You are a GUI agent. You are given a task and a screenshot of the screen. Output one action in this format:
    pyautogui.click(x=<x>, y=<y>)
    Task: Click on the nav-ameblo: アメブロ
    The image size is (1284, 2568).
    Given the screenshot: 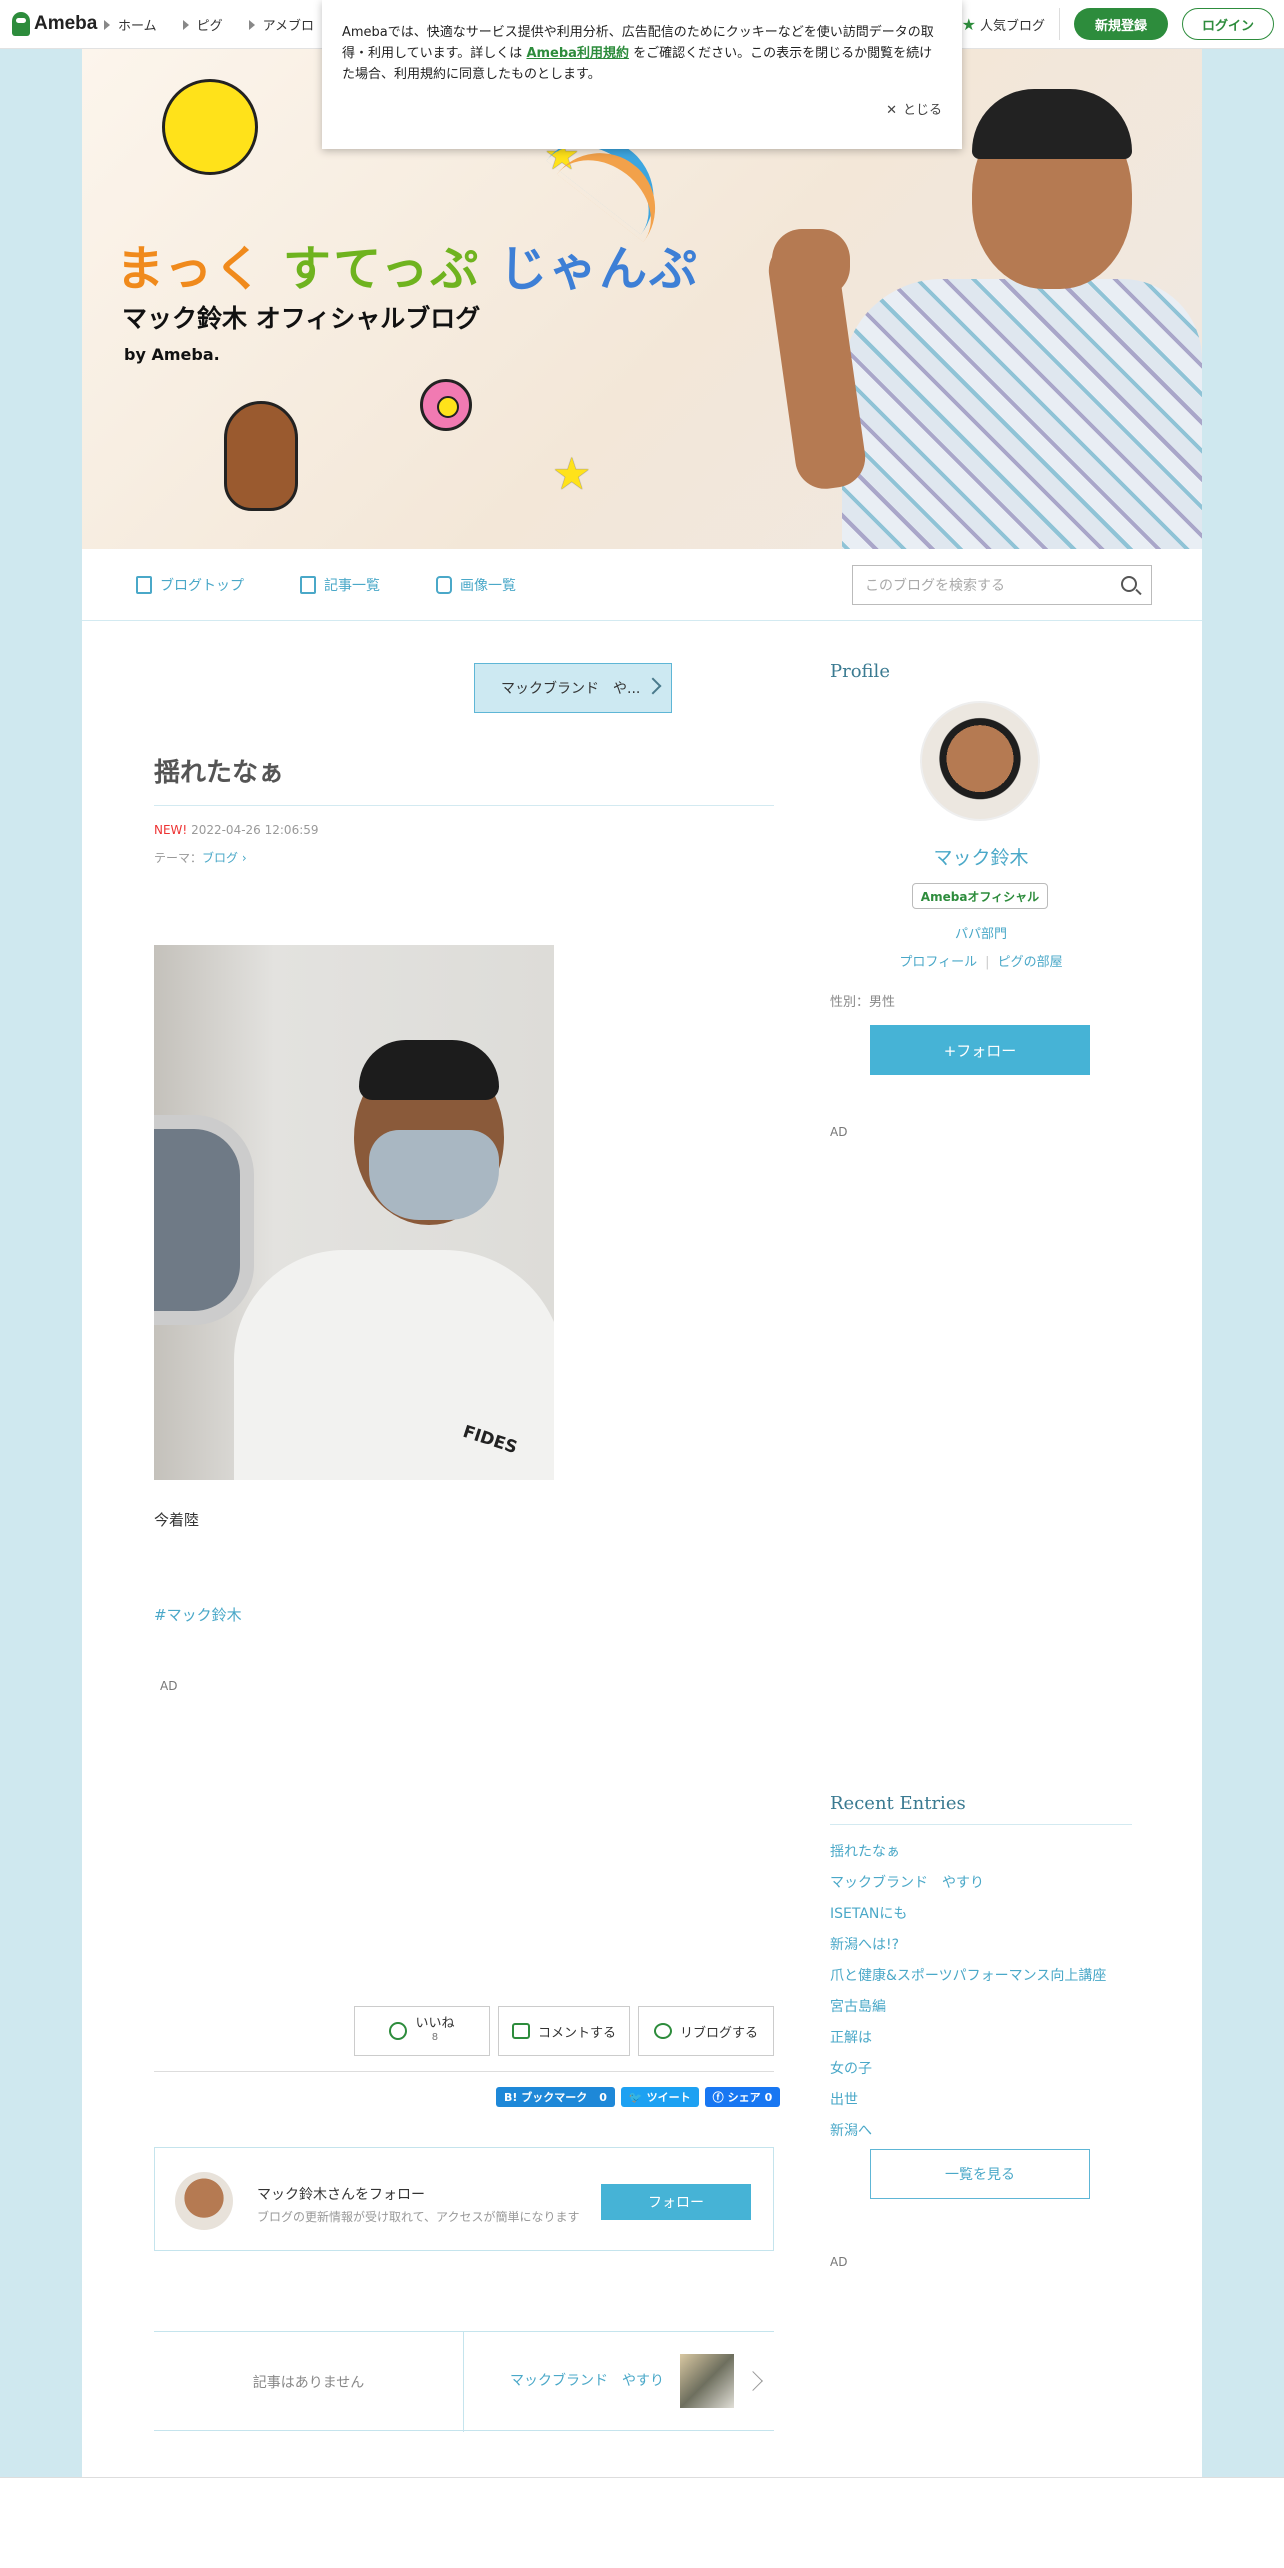 What is the action you would take?
    pyautogui.click(x=281, y=24)
    